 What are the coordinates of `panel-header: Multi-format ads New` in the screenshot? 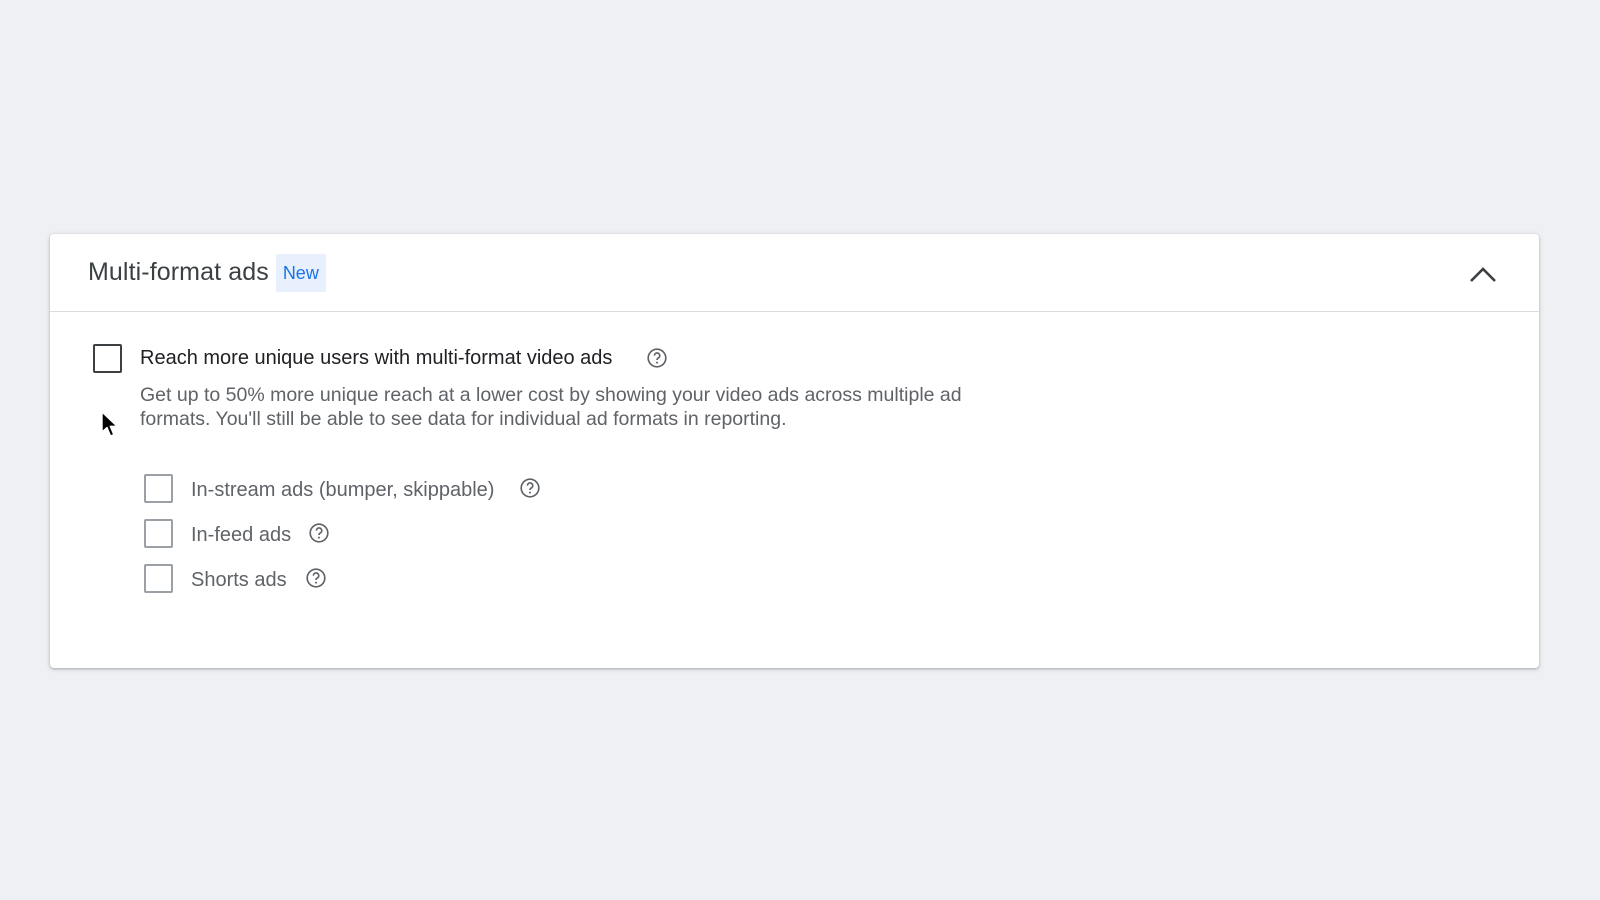 It's located at (794, 273).